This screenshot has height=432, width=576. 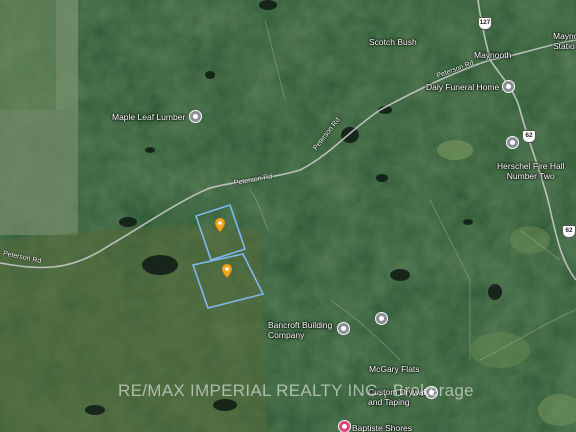 I want to click on highway-62-shield-north: 62, so click(x=529, y=136).